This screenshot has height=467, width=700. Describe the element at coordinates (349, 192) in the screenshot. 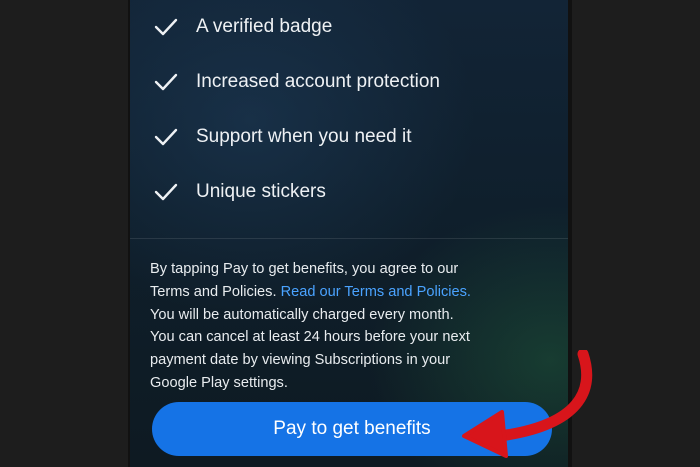

I see `benefit-item-stickers: Unique stickers` at that location.